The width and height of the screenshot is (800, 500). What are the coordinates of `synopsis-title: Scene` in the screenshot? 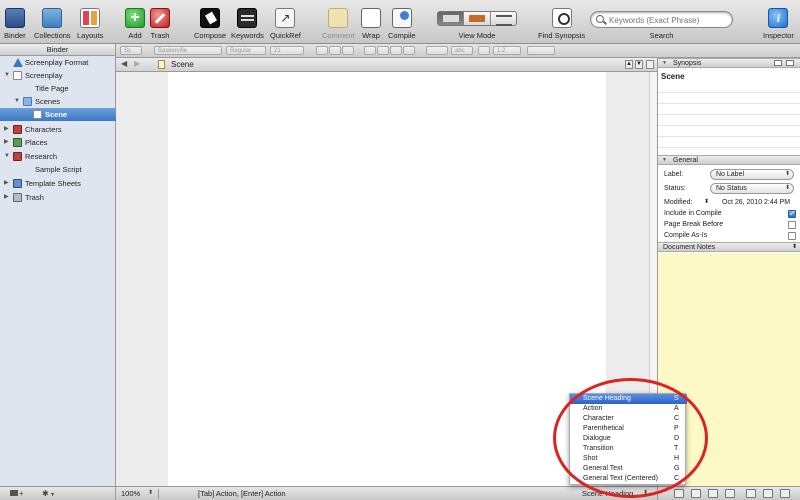 It's located at (673, 76).